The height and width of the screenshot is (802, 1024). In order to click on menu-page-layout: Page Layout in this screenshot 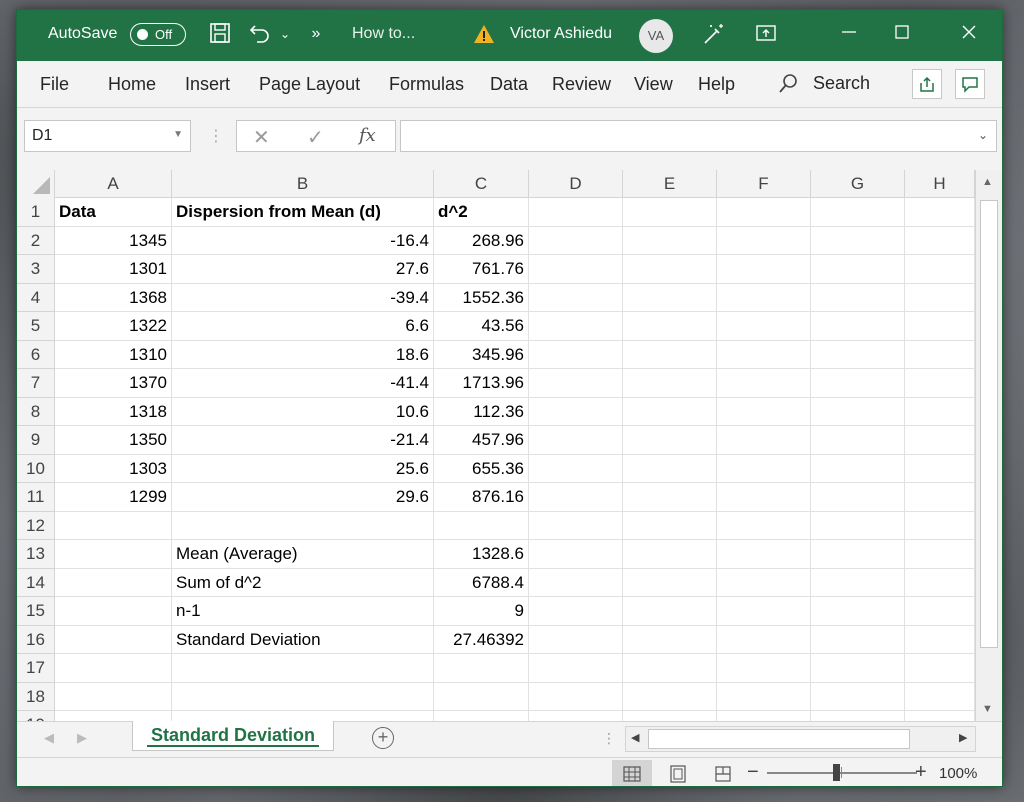, I will do `click(309, 84)`.